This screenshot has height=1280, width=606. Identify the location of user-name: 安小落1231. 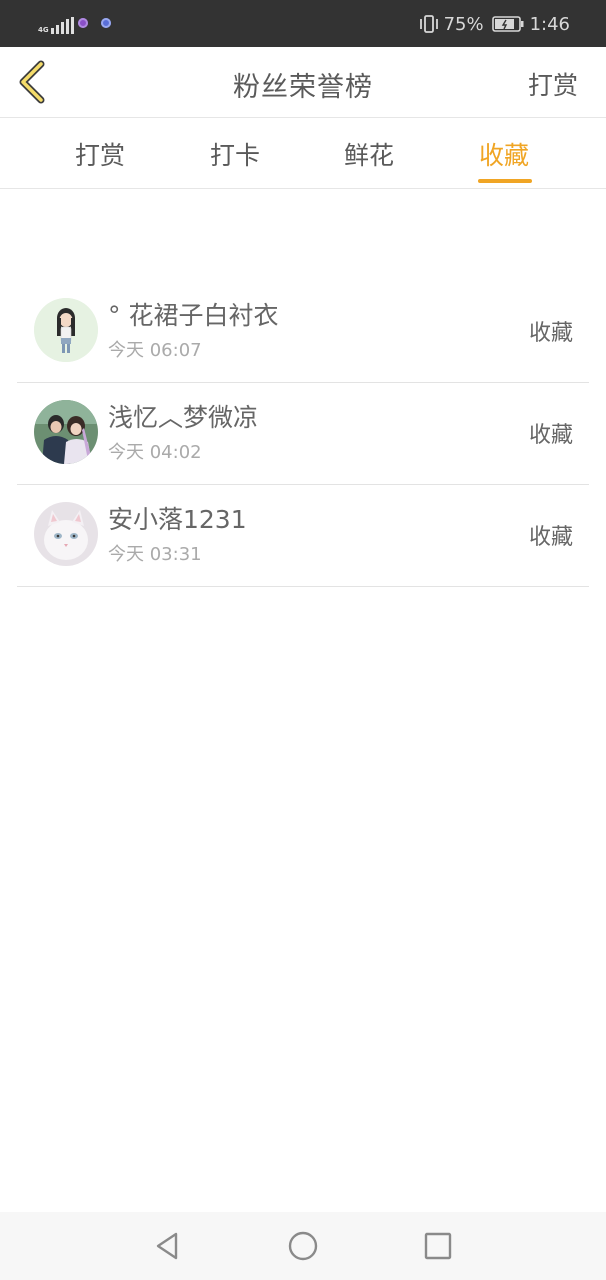
(177, 519).